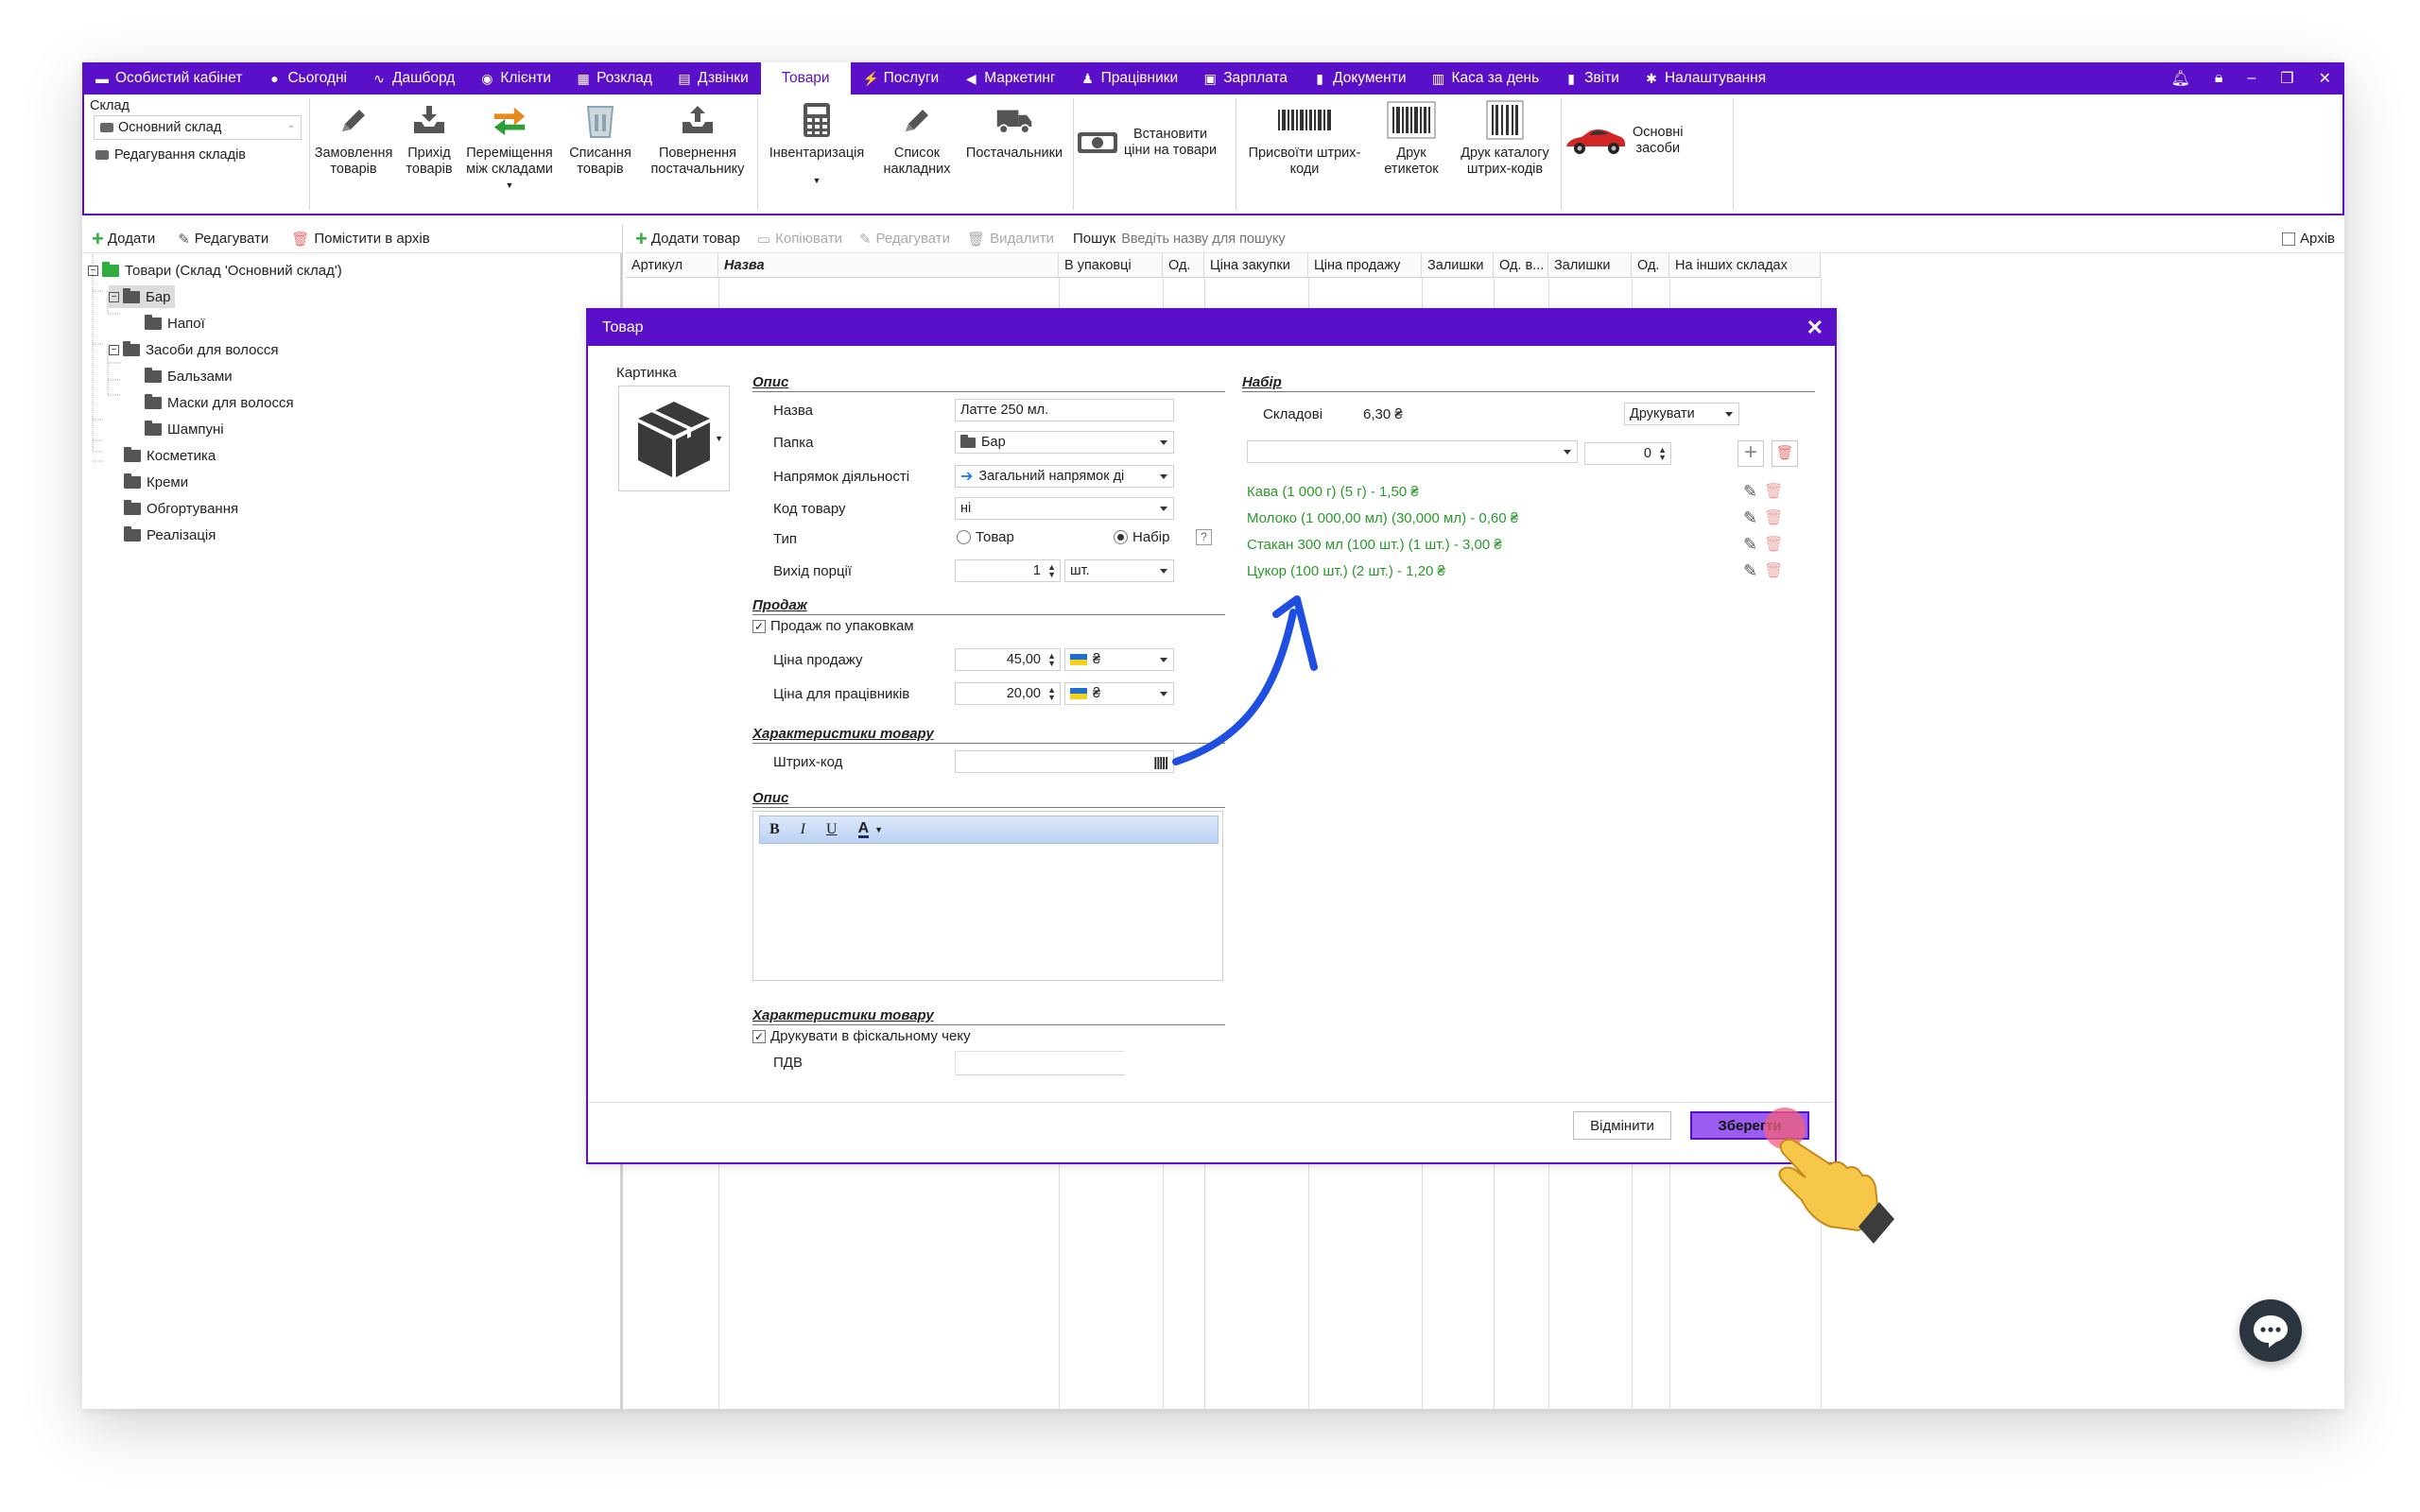 Image resolution: width=2420 pixels, height=1512 pixels. Describe the element at coordinates (353, 139) in the screenshot. I see `order-goods-button: Замовлення товарів` at that location.